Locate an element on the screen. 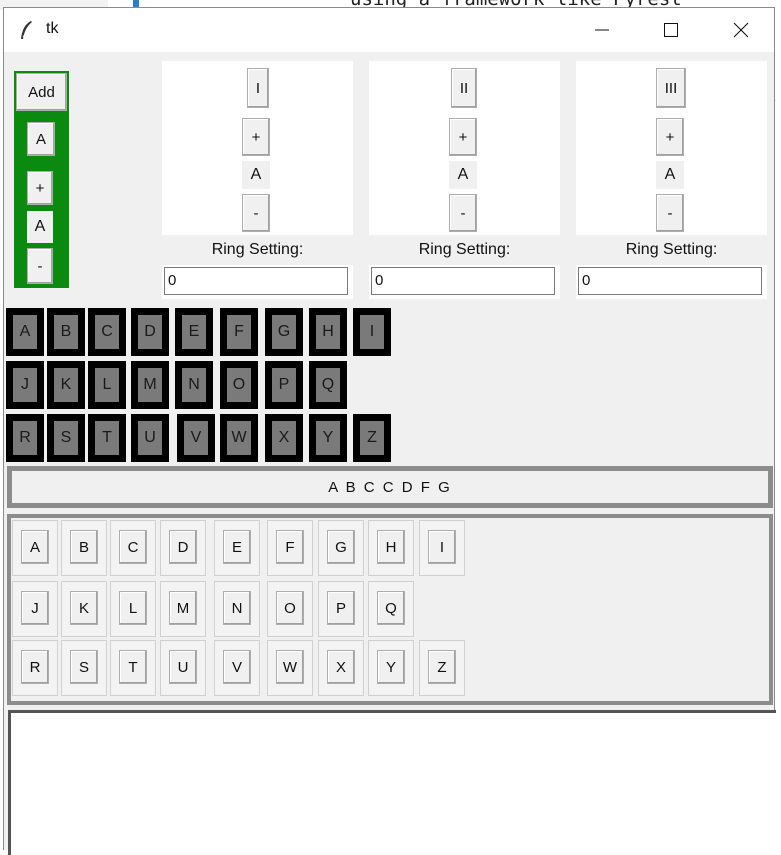  lamp-label: J is located at coordinates (25, 385).